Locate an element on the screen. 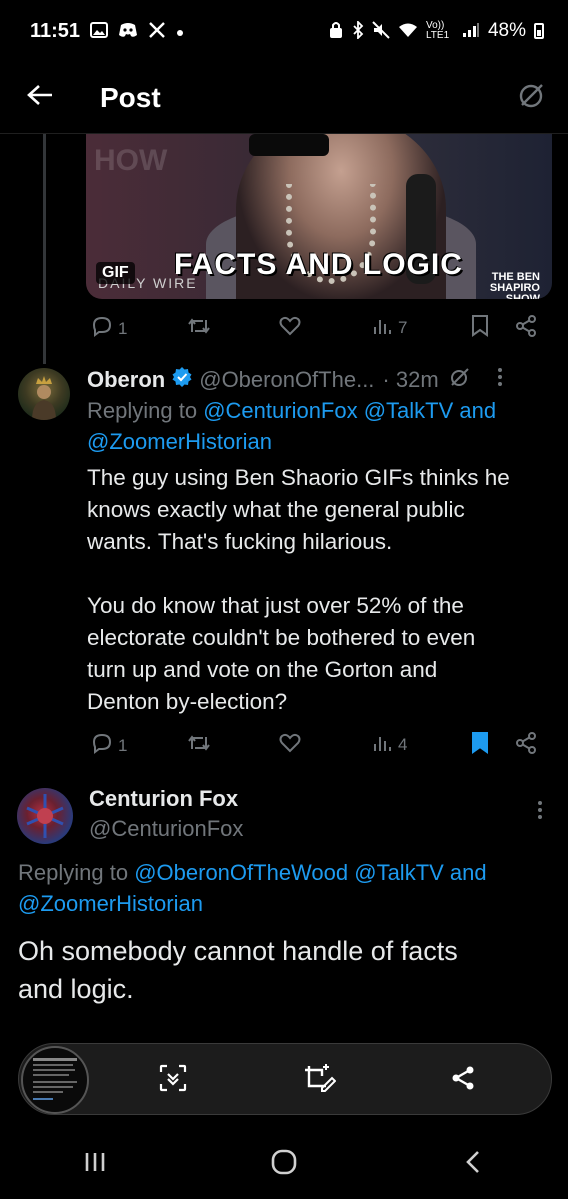 The image size is (568, 1199). author-handle: @CenturionFox is located at coordinates (166, 829).